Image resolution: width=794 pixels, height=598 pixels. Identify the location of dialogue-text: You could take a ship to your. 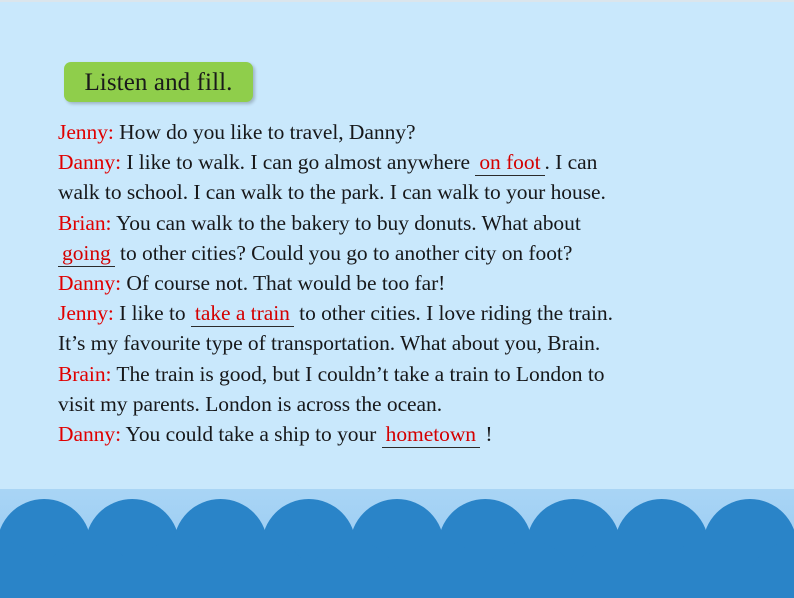
(251, 434).